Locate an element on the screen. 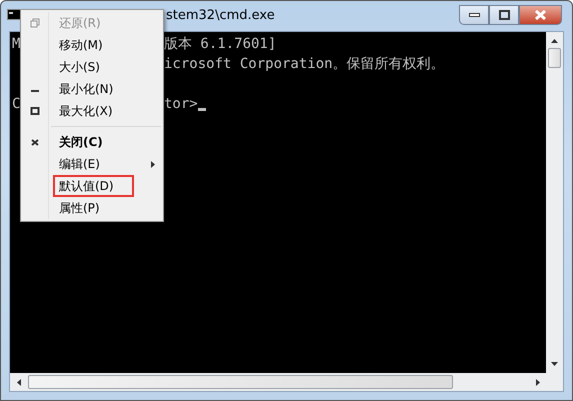 This screenshot has width=573, height=401. menu-label: 移动(M) is located at coordinates (81, 45).